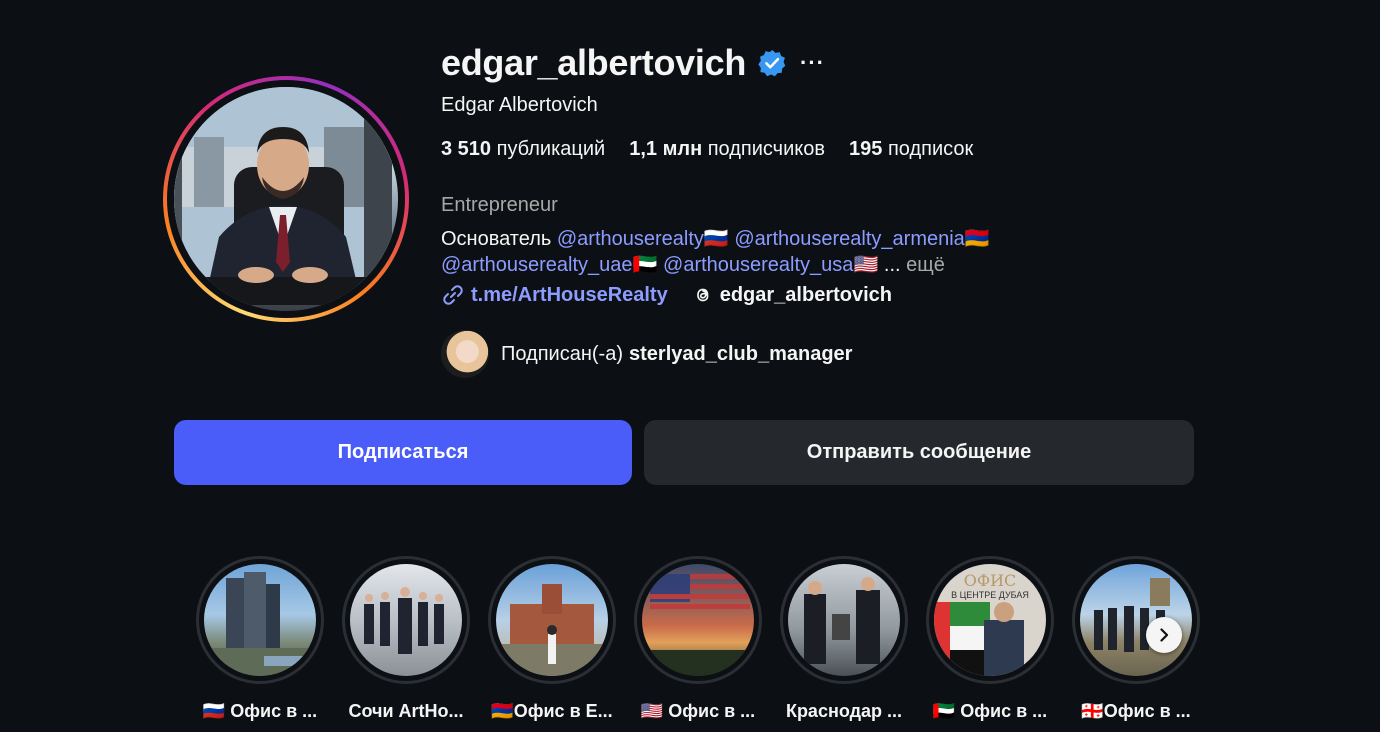 The image size is (1380, 732). I want to click on profile-avatar, so click(286, 199).